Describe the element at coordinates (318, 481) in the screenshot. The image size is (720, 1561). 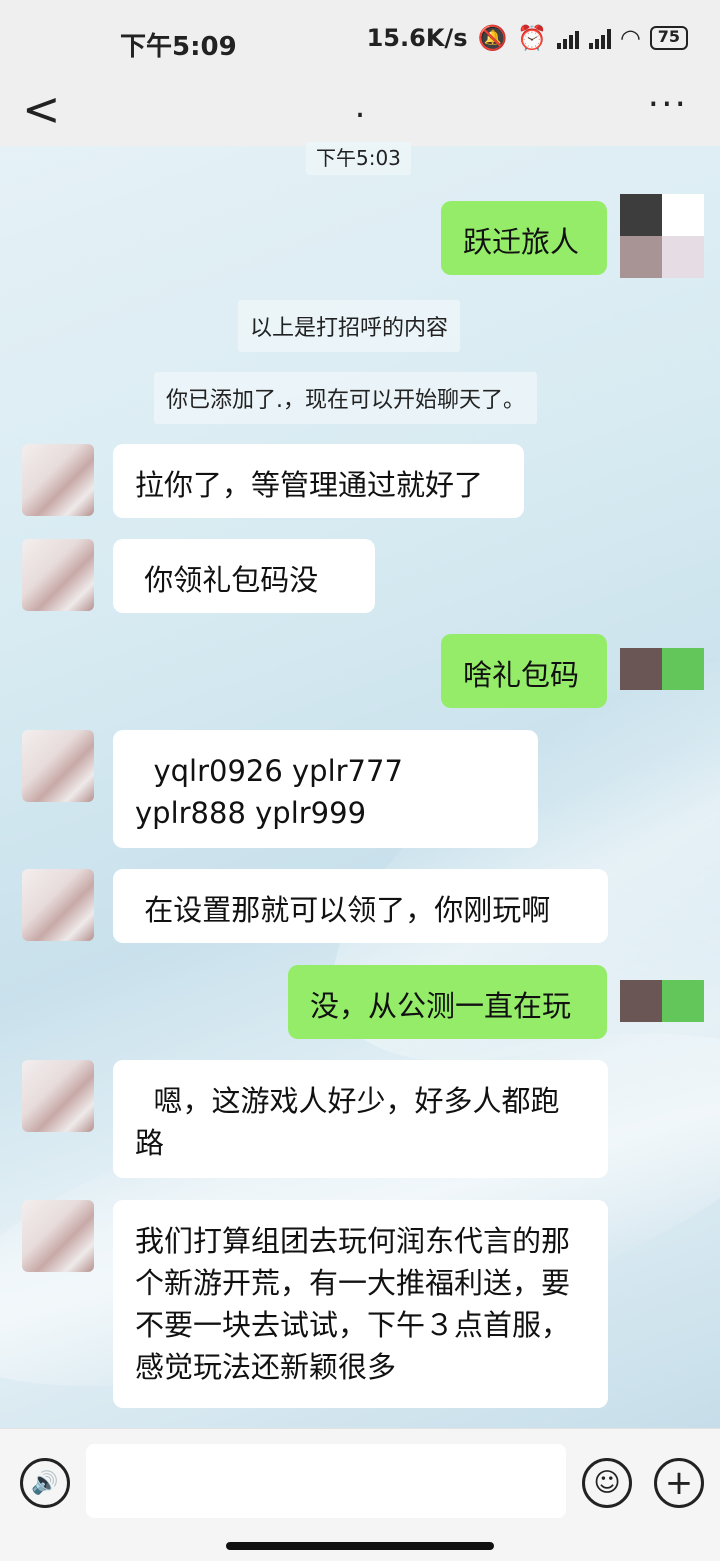
I see `message-incoming: 拉你了，等管理通过就好了` at that location.